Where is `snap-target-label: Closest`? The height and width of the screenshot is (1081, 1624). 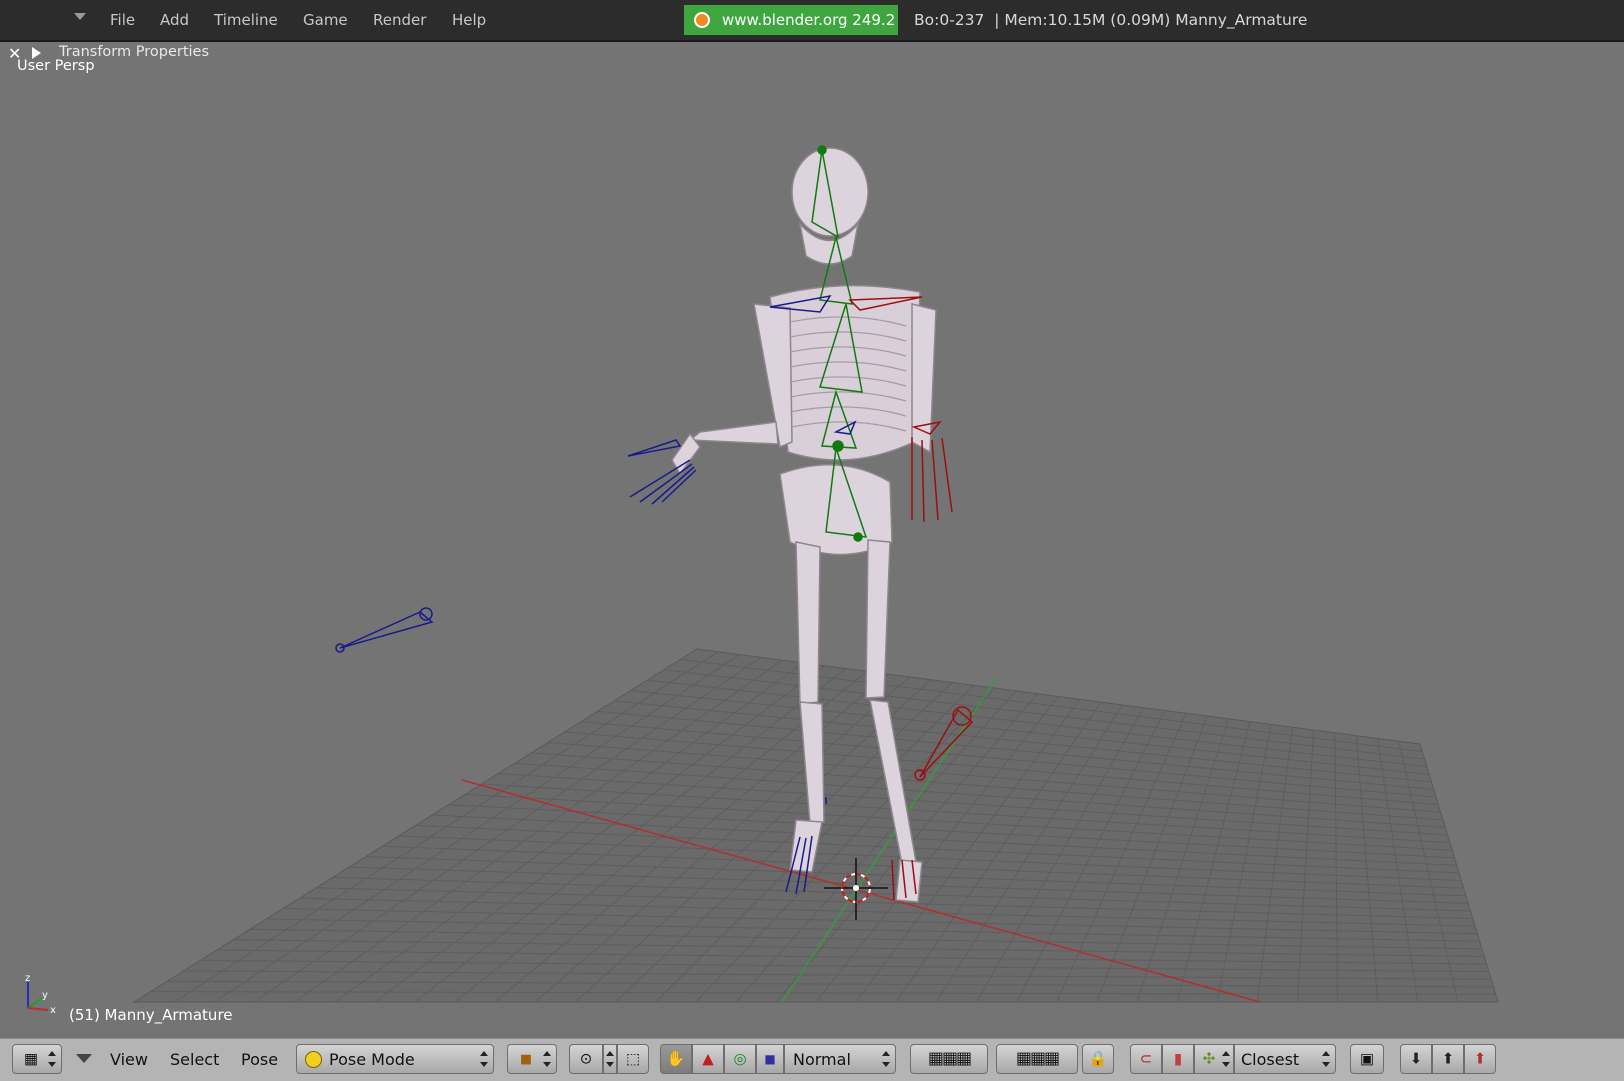
snap-target-label: Closest is located at coordinates (1270, 1059).